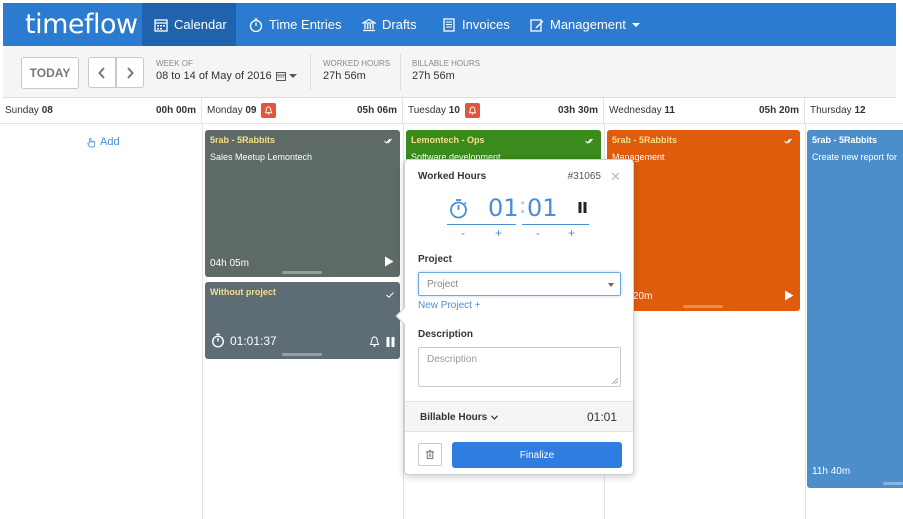  Describe the element at coordinates (454, 417) in the screenshot. I see `billable-hours-label: Billable Hours` at that location.